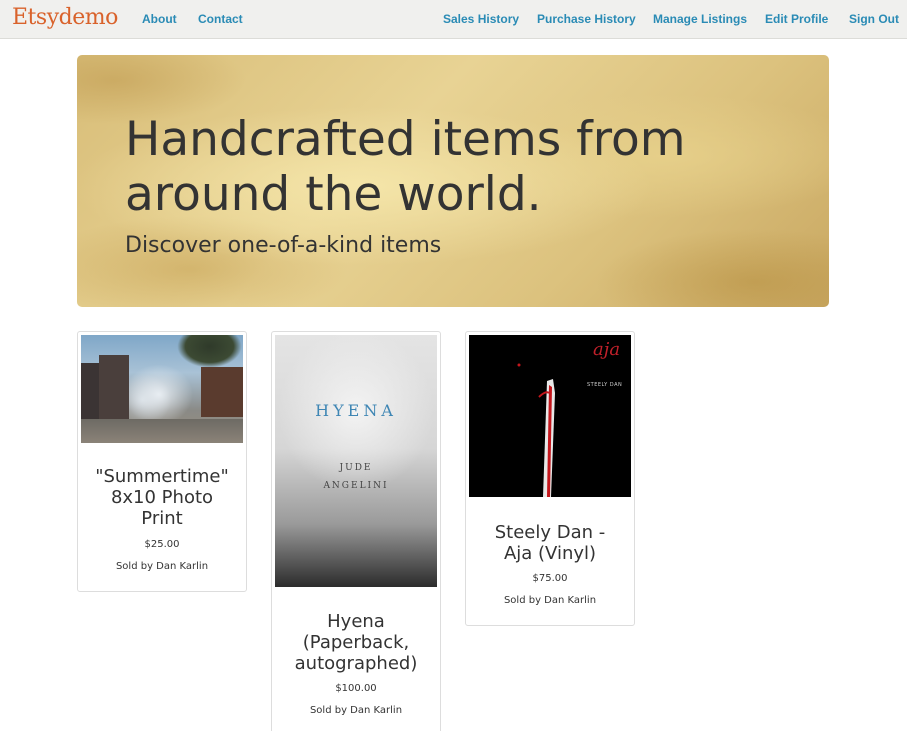  What do you see at coordinates (550, 553) in the screenshot?
I see `listing-title-line: Aja (Vinyl)` at bounding box center [550, 553].